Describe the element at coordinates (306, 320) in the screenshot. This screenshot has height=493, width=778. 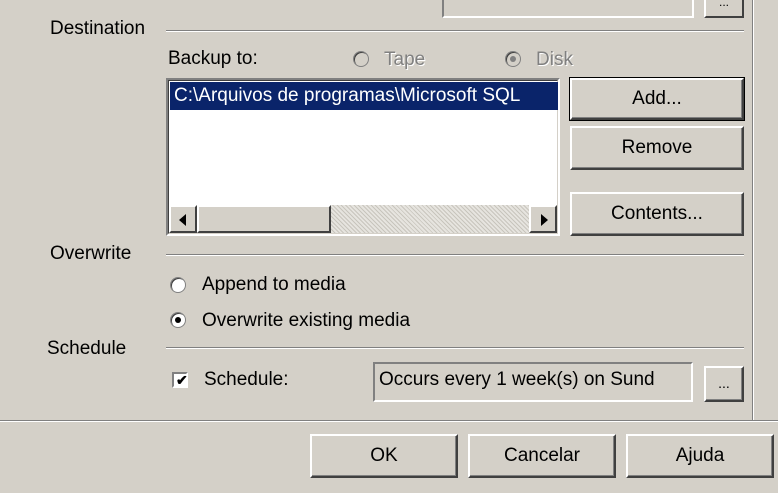
I see `overwrite-label: Overwrite existing media` at that location.